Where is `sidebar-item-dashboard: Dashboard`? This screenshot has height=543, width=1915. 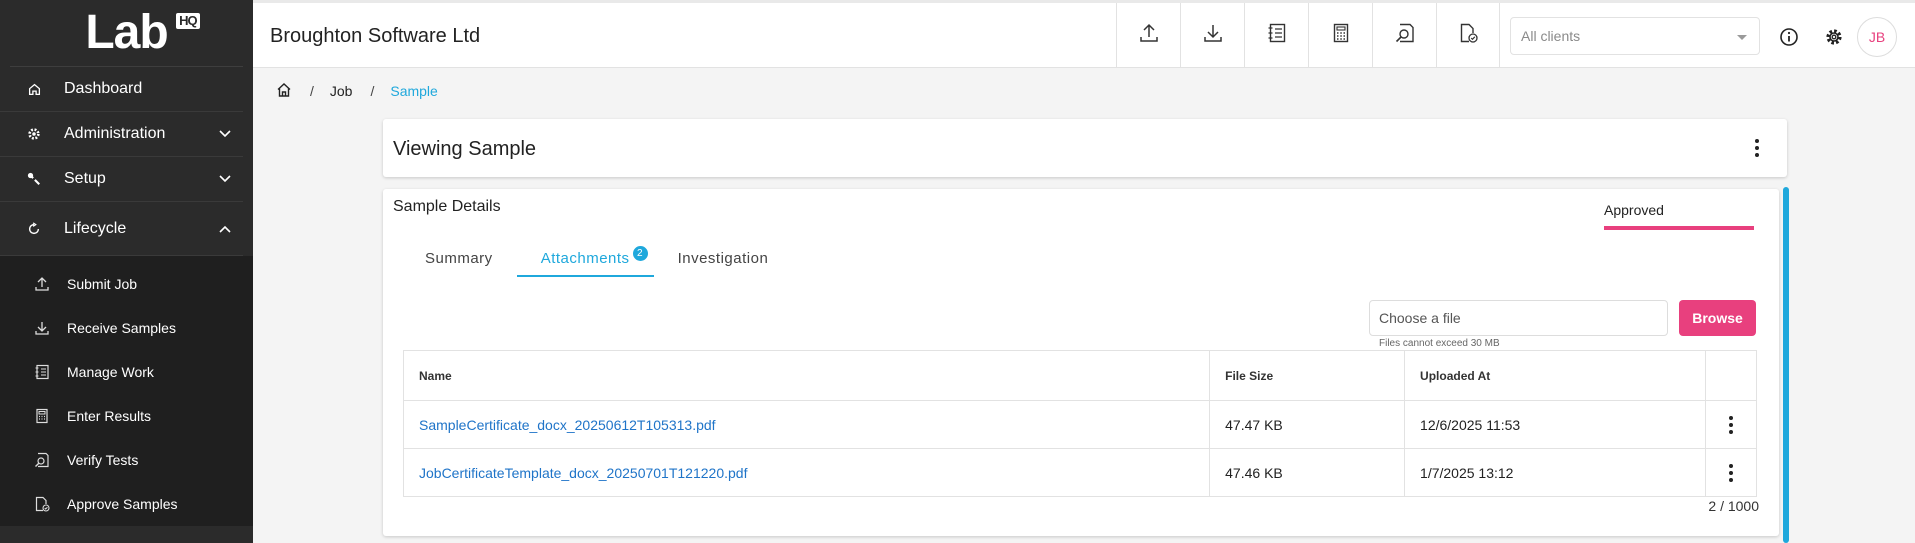
sidebar-item-dashboard: Dashboard is located at coordinates (121, 89).